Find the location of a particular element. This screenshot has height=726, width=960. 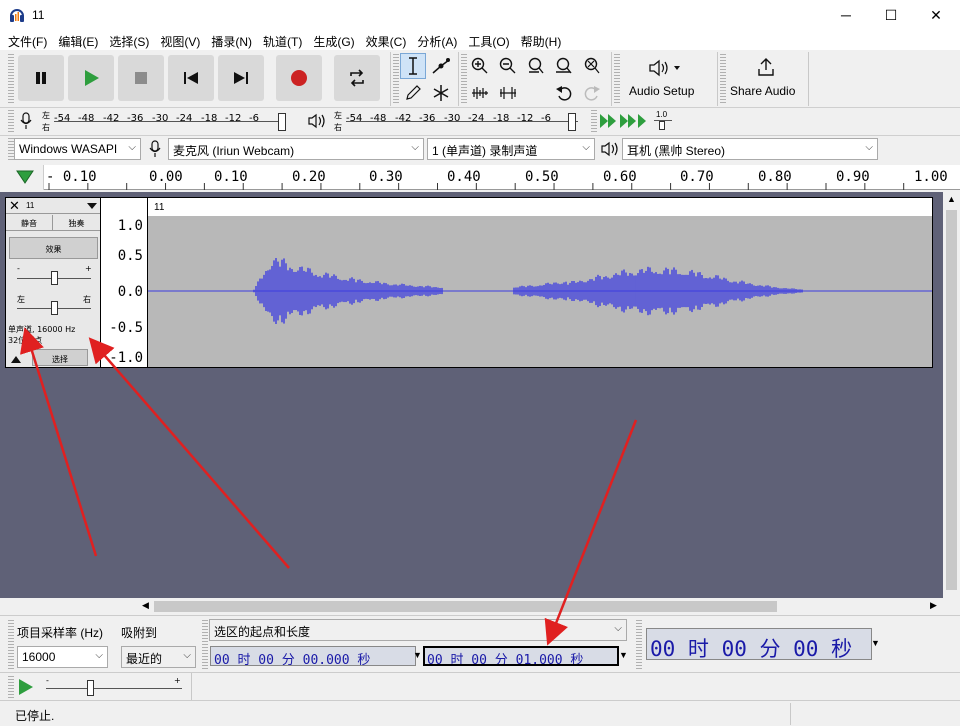

multi-tool-button is located at coordinates (441, 93).